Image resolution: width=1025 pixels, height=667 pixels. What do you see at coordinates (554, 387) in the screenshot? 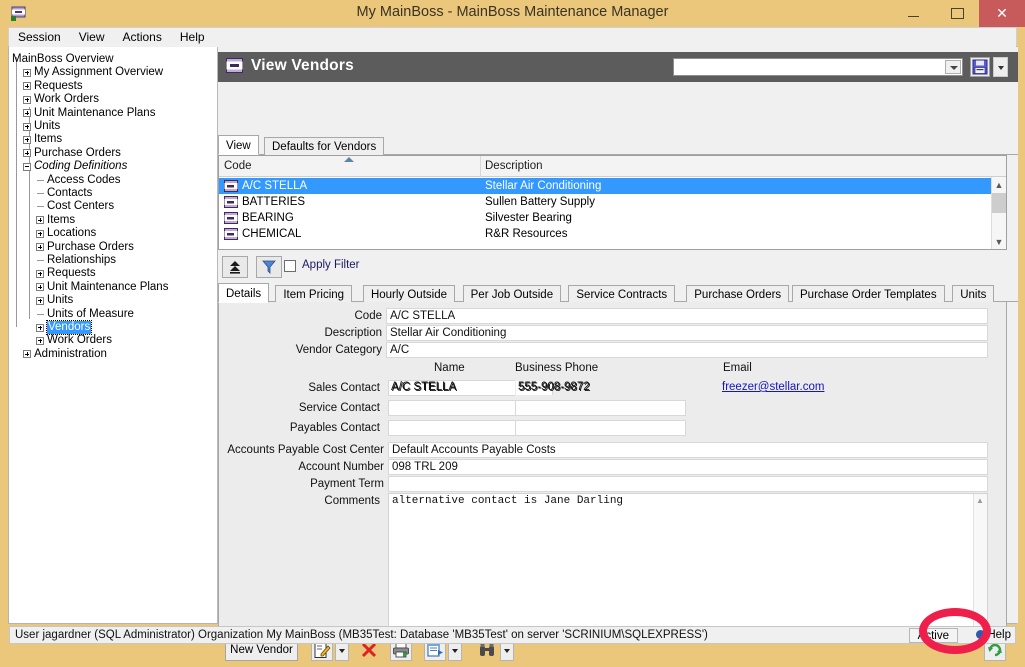
I see `contact-phone-value-0: 555-908-9872` at bounding box center [554, 387].